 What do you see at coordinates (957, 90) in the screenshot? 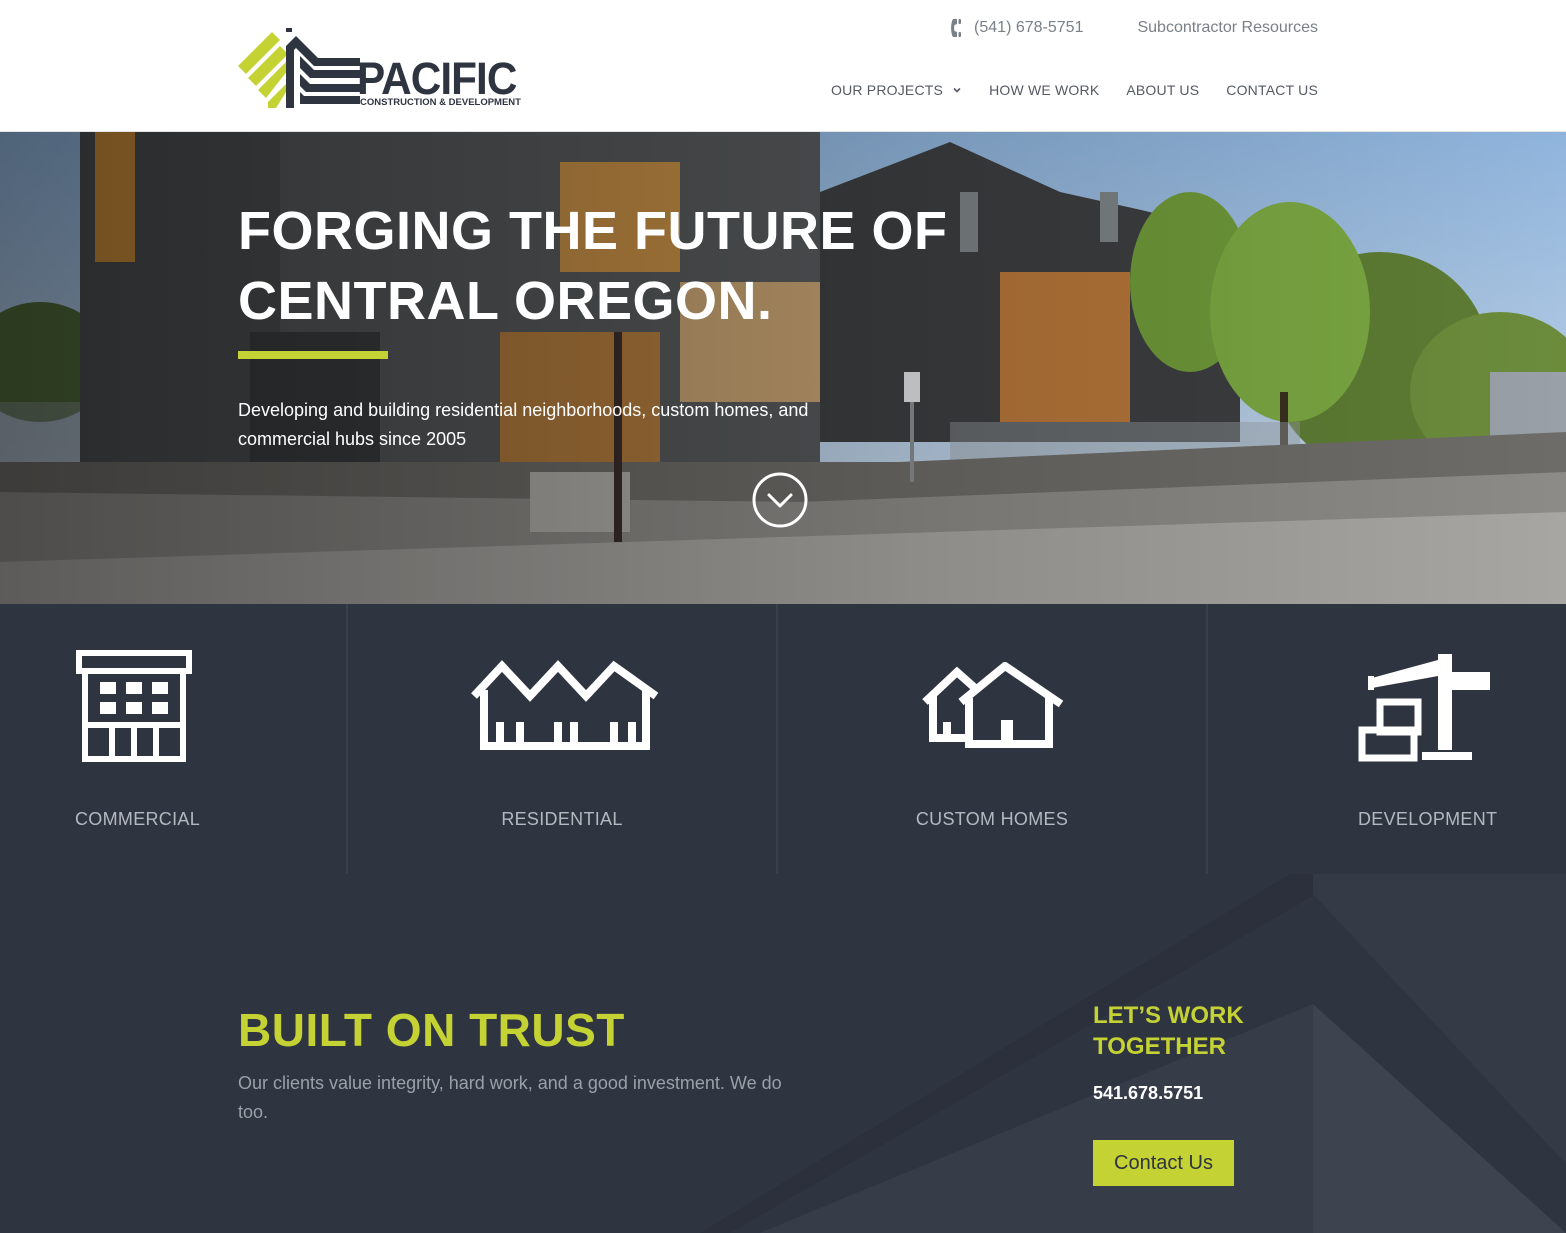
I see `chevron-down-icon` at bounding box center [957, 90].